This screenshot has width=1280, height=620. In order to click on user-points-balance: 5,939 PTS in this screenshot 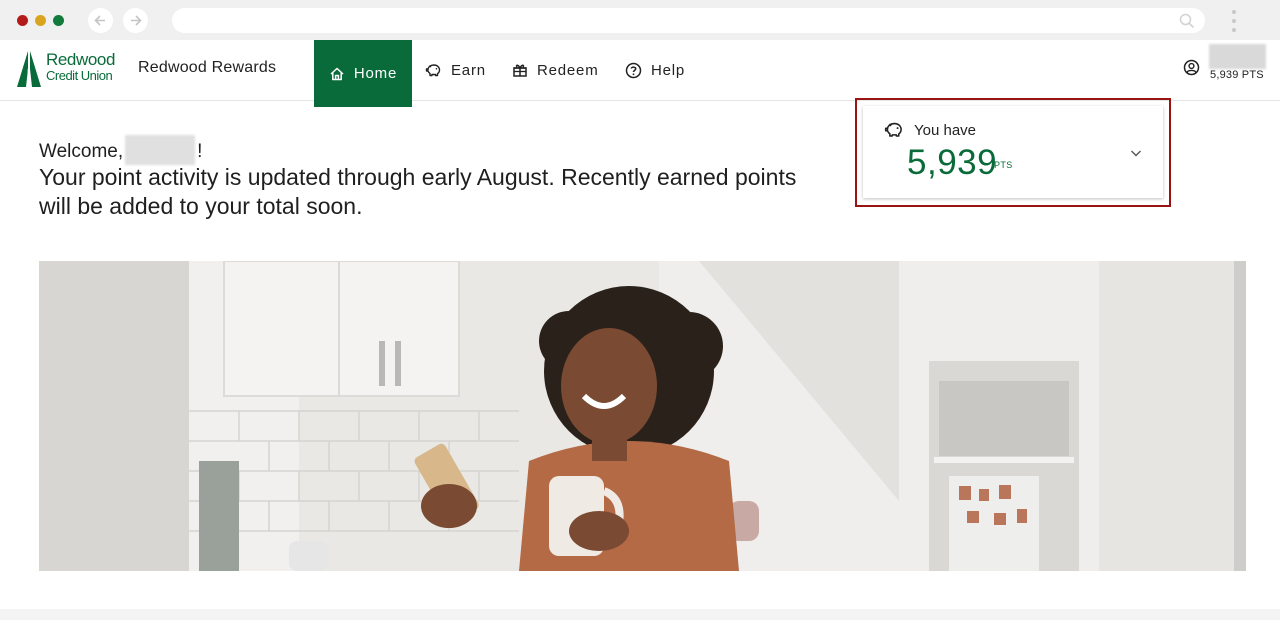, I will do `click(1237, 75)`.